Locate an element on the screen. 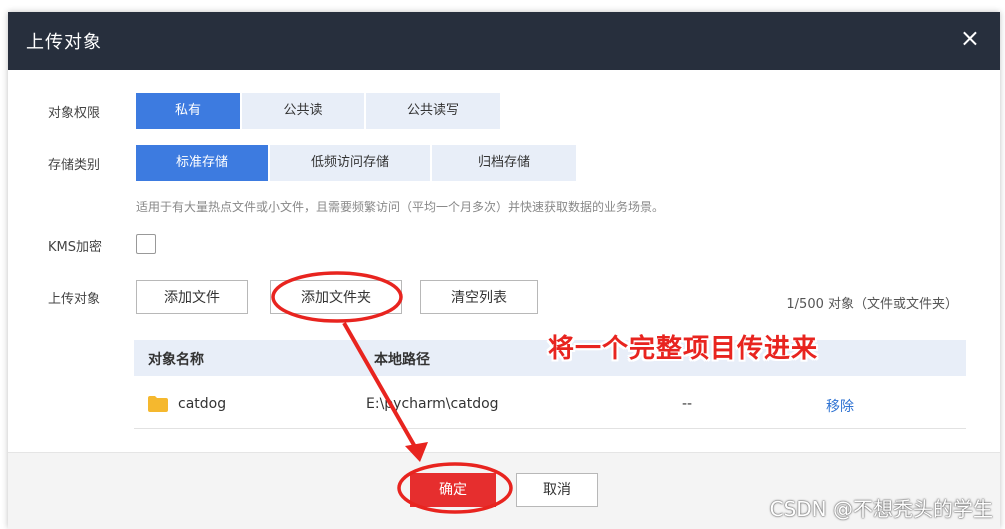 The width and height of the screenshot is (1005, 529). close-icon: × is located at coordinates (970, 38).